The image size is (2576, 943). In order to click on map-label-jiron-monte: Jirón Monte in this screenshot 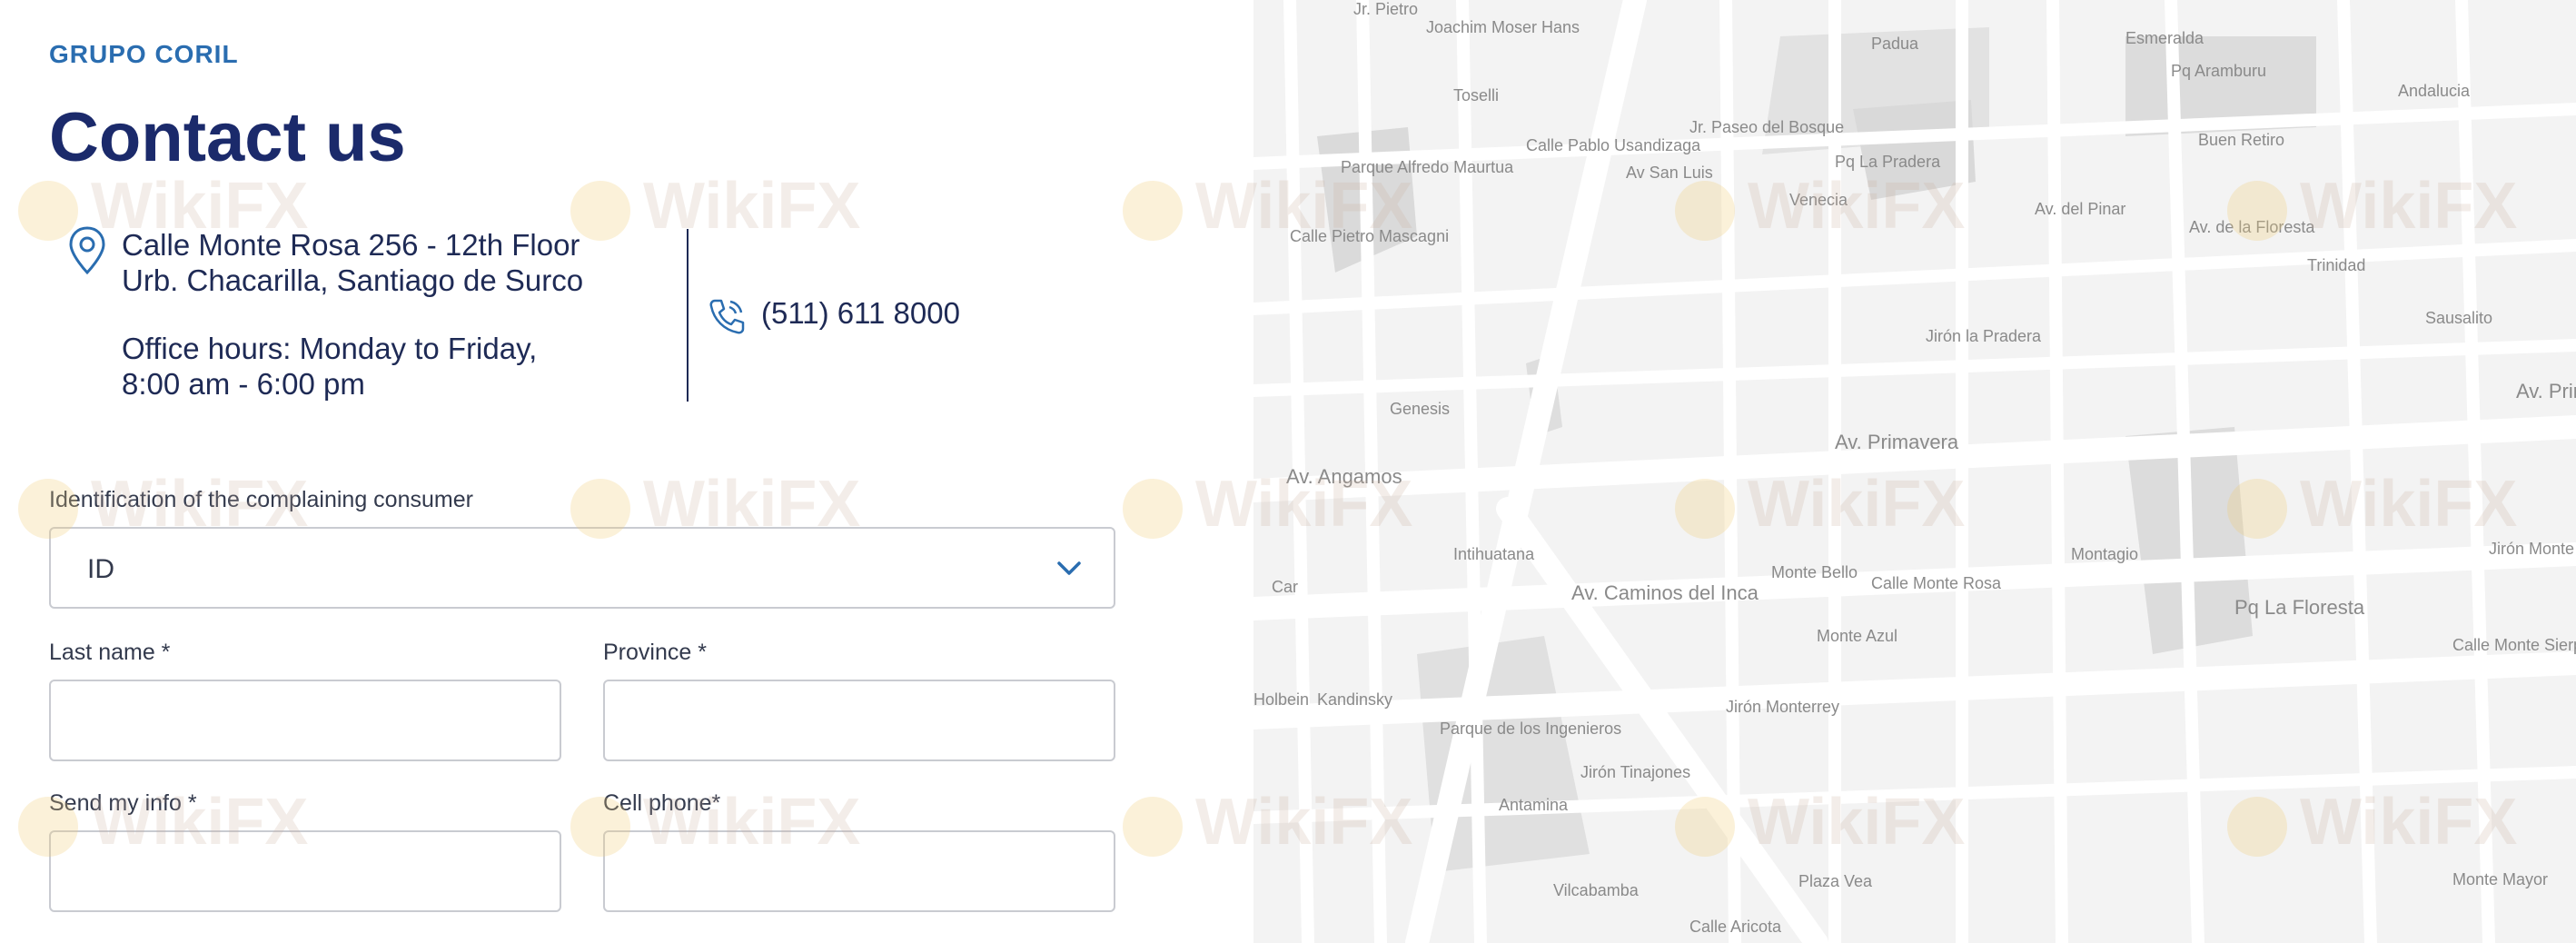, I will do `click(2532, 549)`.